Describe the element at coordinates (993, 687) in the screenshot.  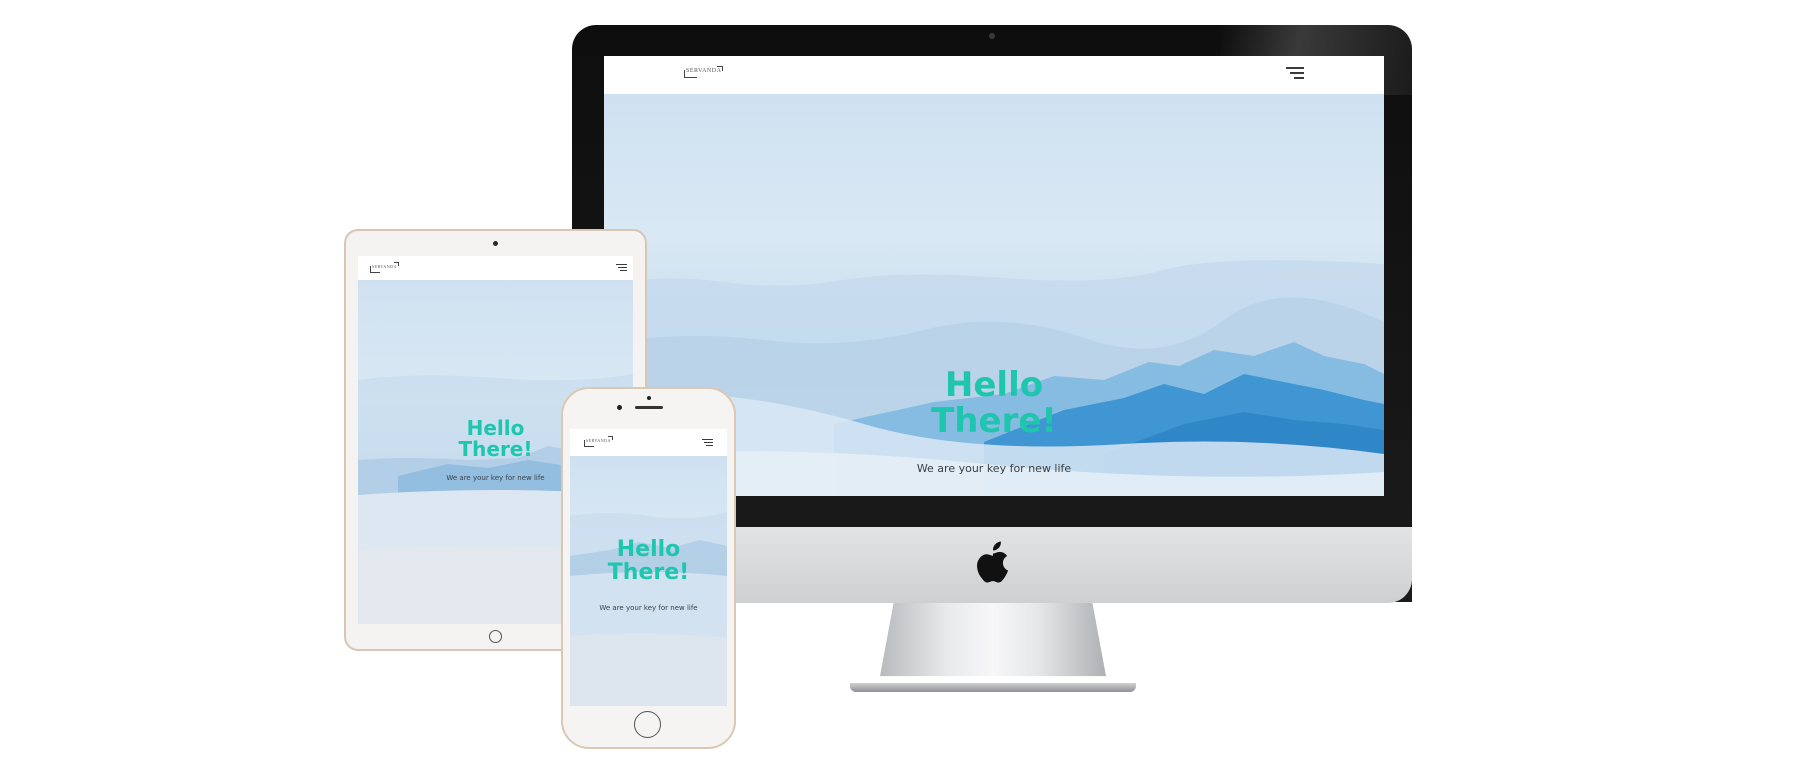
I see `imac-stand-foot` at that location.